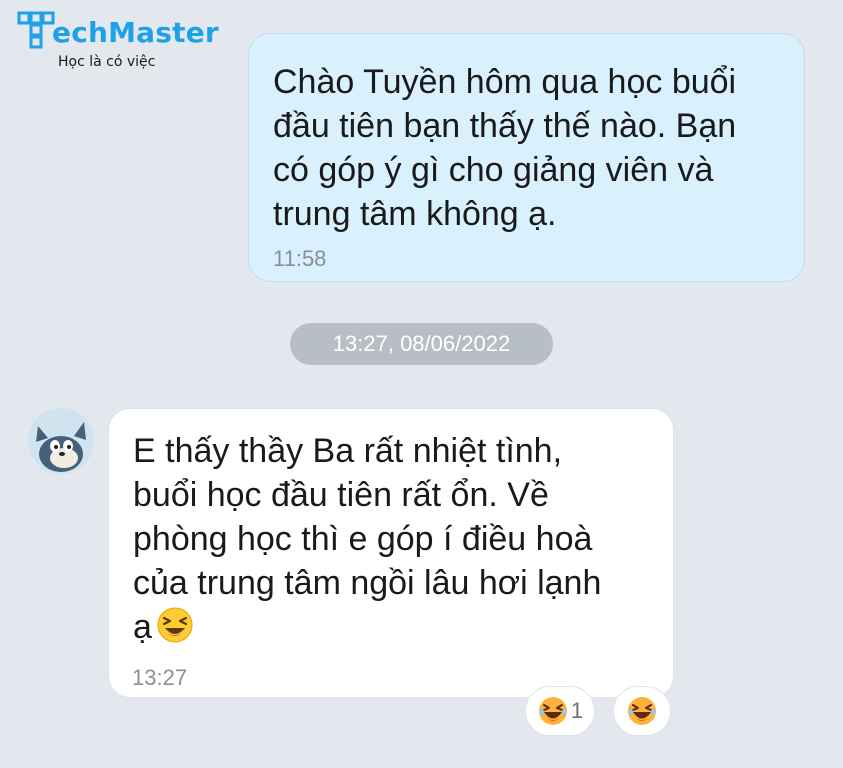 The image size is (843, 768). What do you see at coordinates (300, 258) in the screenshot?
I see `message-time: 11:58` at bounding box center [300, 258].